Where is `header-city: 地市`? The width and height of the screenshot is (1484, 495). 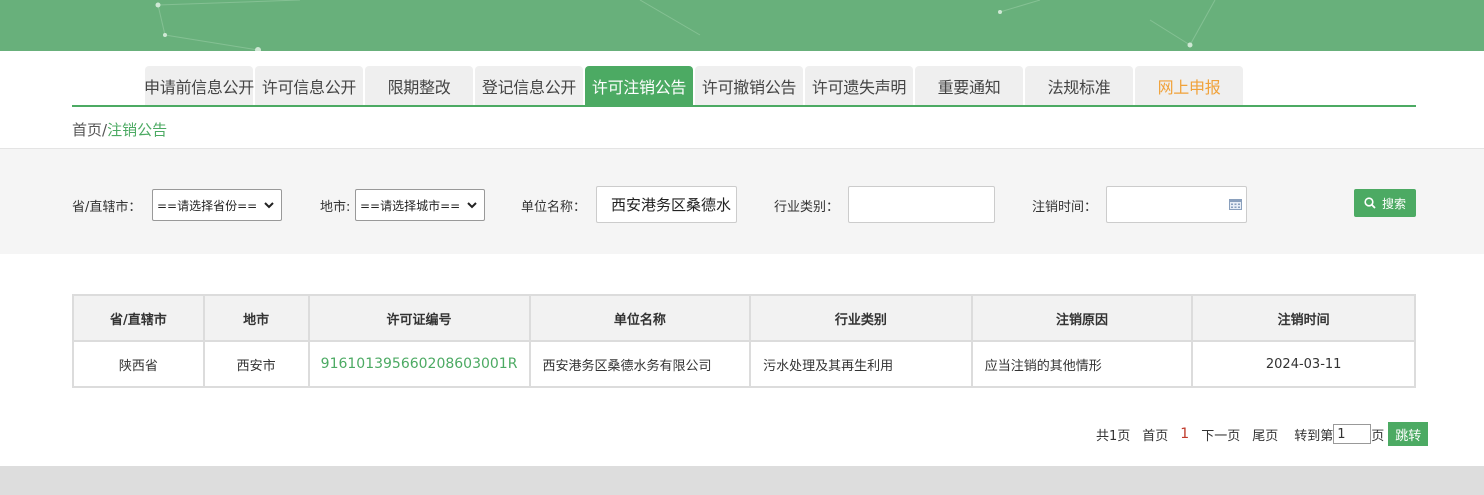 header-city: 地市 is located at coordinates (256, 318).